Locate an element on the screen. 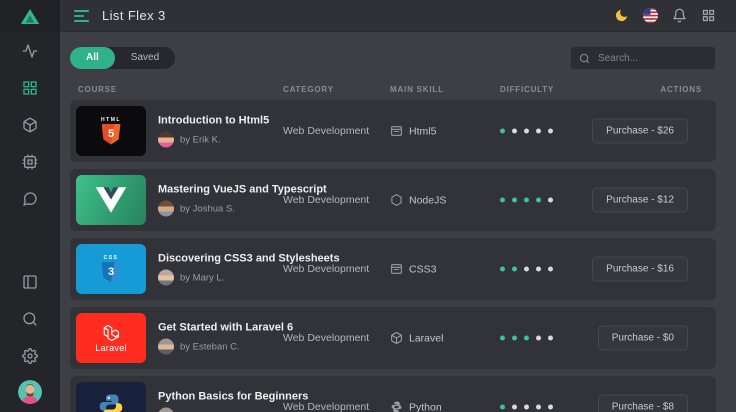 The width and height of the screenshot is (736, 412). course-skill: CSS3 is located at coordinates (423, 269).